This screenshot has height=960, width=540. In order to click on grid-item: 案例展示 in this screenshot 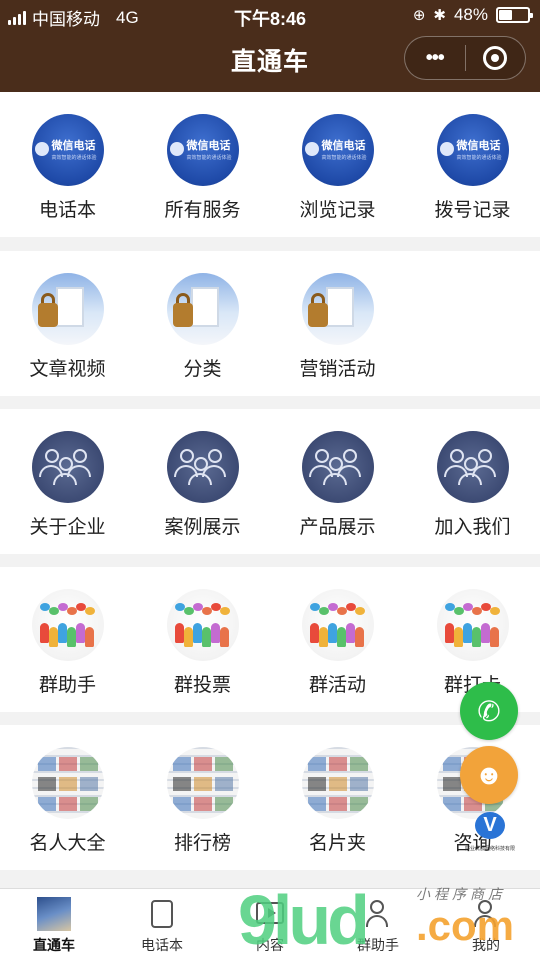, I will do `click(202, 485)`.